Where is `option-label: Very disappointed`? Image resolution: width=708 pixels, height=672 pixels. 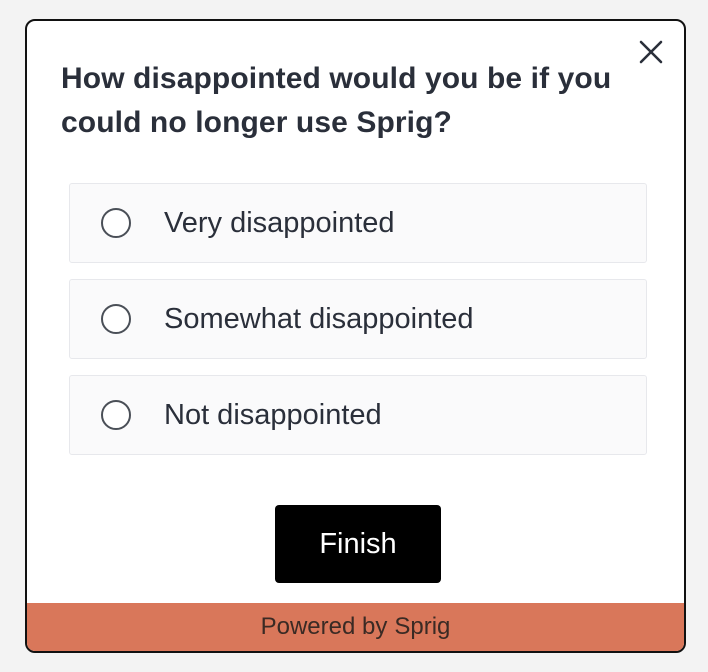
option-label: Very disappointed is located at coordinates (279, 222).